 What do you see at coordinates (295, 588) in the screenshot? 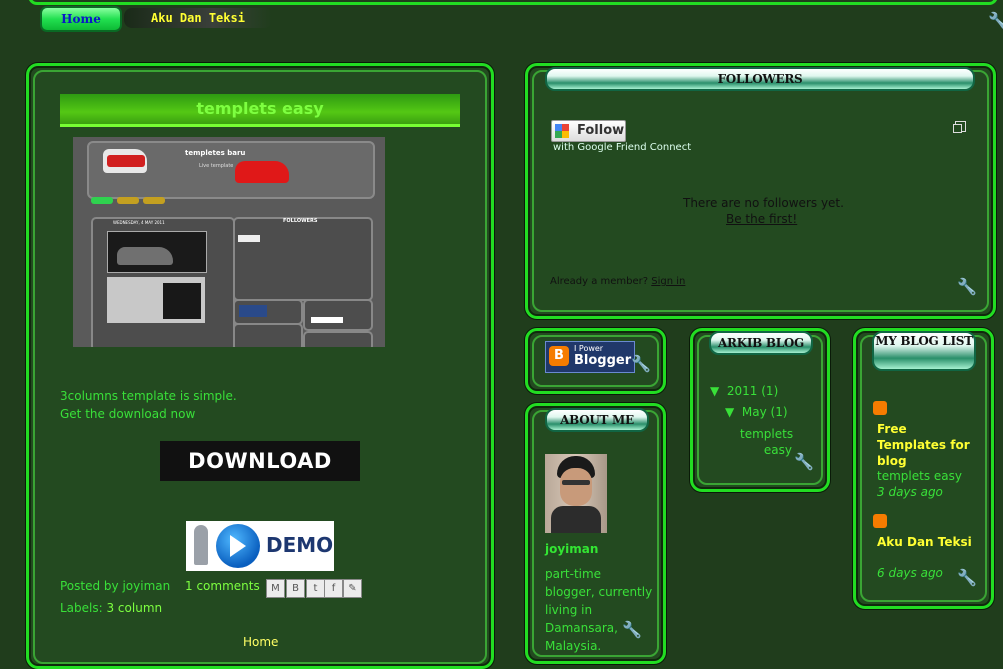
I see `blogthis-icon: B` at bounding box center [295, 588].